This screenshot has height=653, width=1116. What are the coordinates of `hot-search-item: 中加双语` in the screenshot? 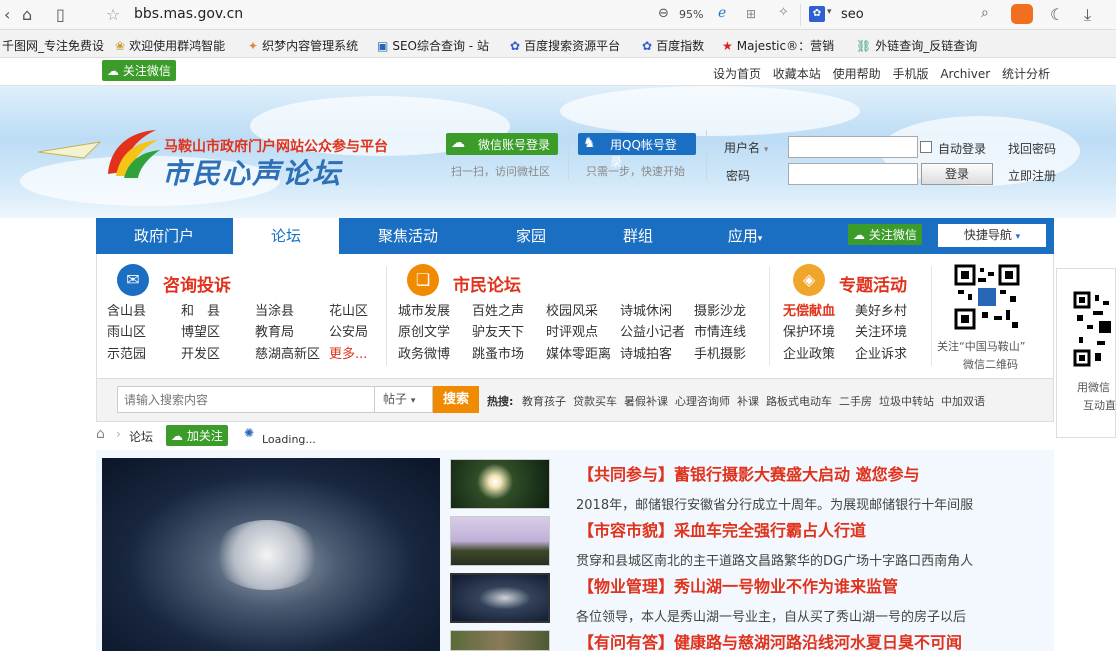 It's located at (963, 401).